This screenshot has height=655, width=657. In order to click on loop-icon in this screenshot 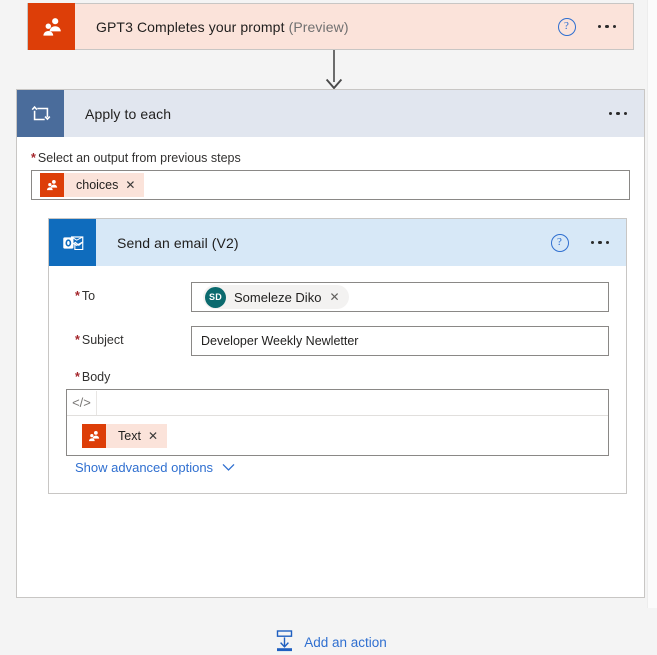, I will do `click(40, 113)`.